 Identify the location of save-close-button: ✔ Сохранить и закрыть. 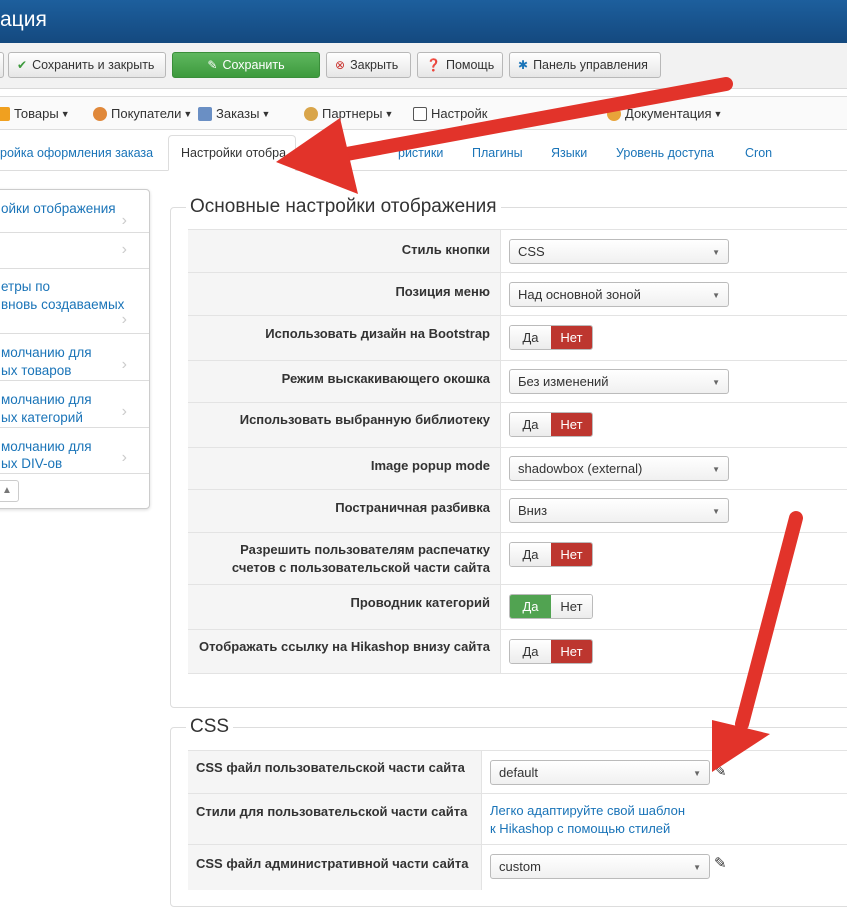
(87, 65).